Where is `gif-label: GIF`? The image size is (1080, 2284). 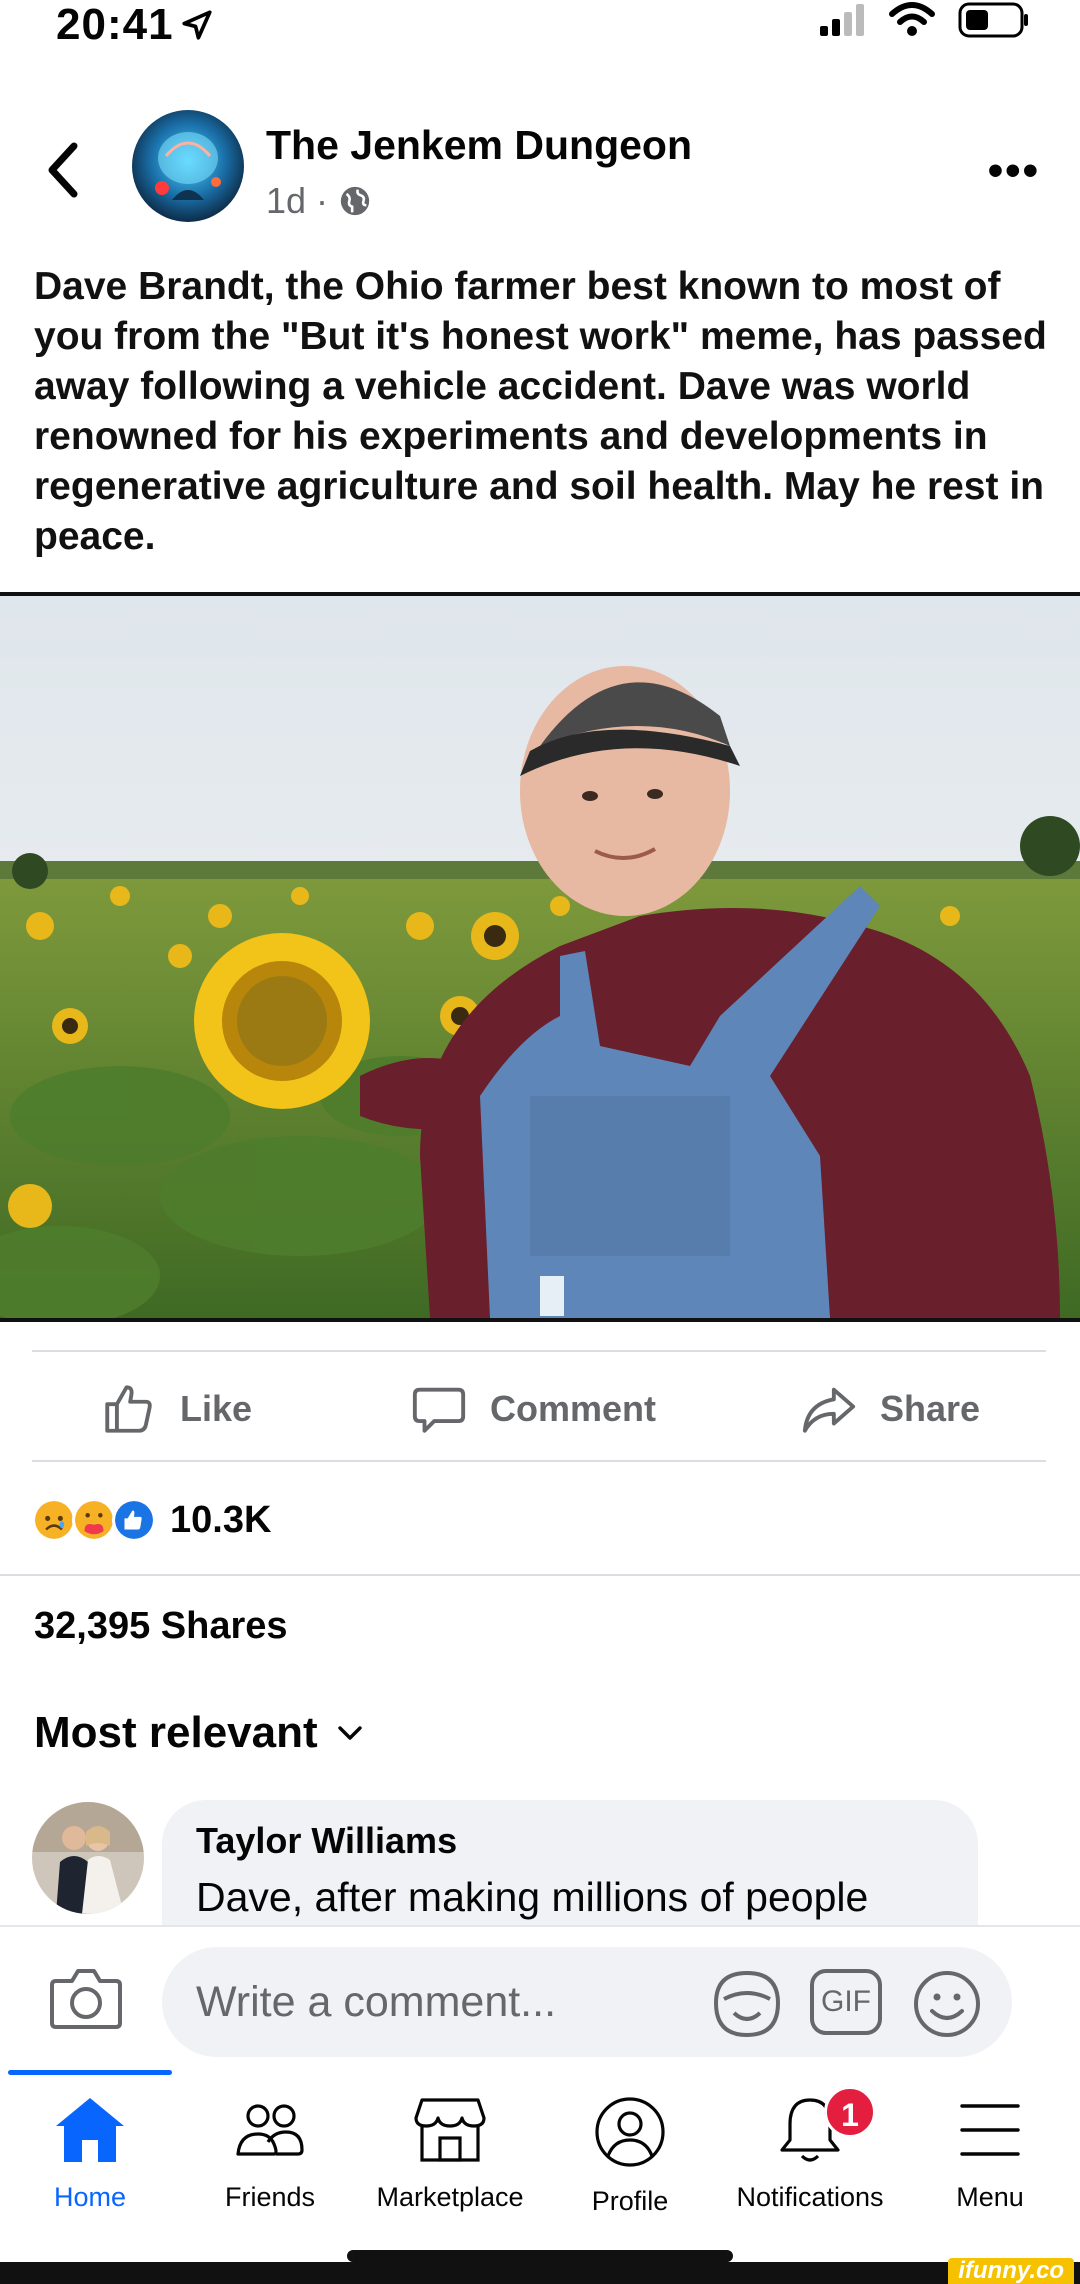
gif-label: GIF is located at coordinates (846, 2001).